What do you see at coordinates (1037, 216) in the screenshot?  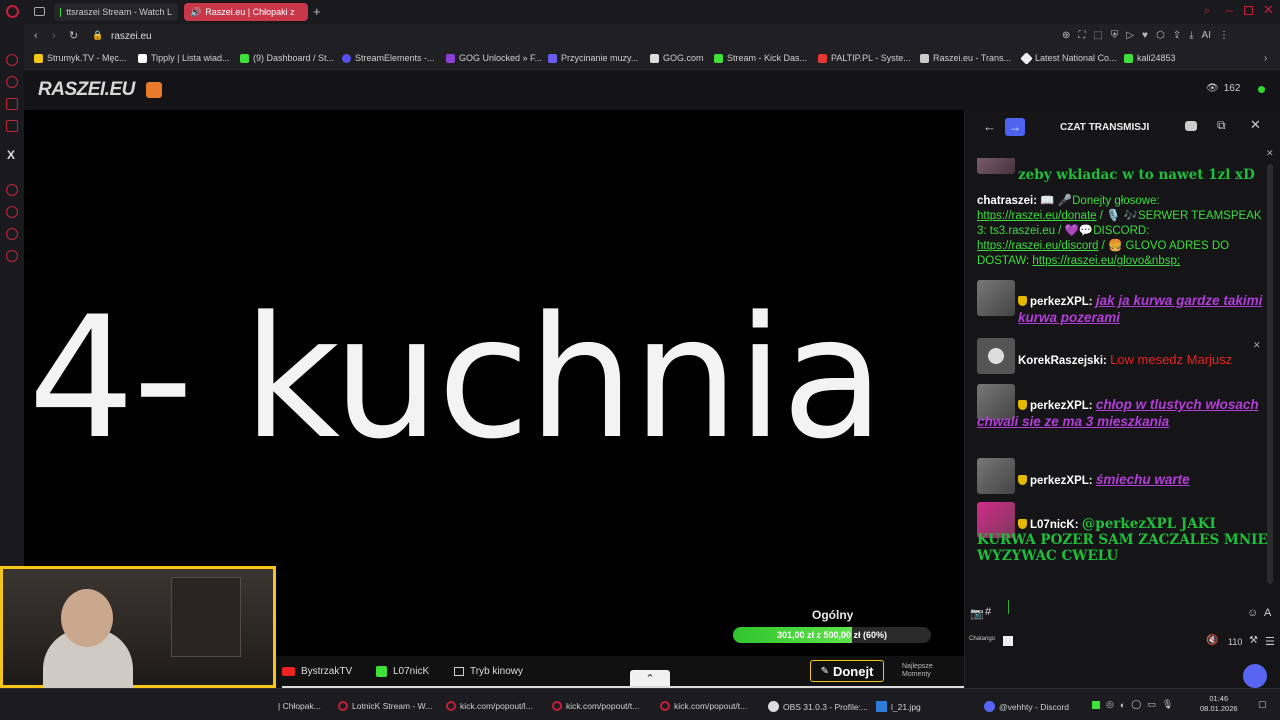 I see `donate-link: https://raszei.eu/donate` at bounding box center [1037, 216].